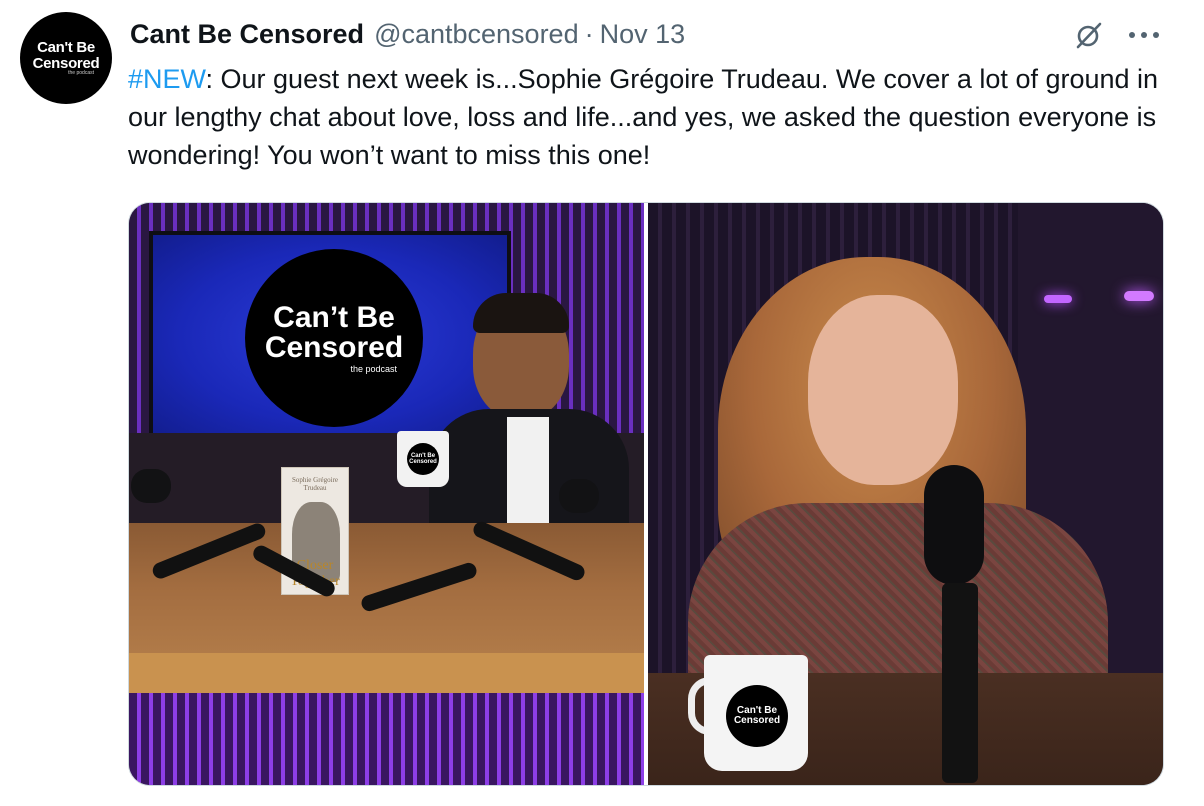  Describe the element at coordinates (476, 34) in the screenshot. I see `author-handle: @cantbcensored` at that location.